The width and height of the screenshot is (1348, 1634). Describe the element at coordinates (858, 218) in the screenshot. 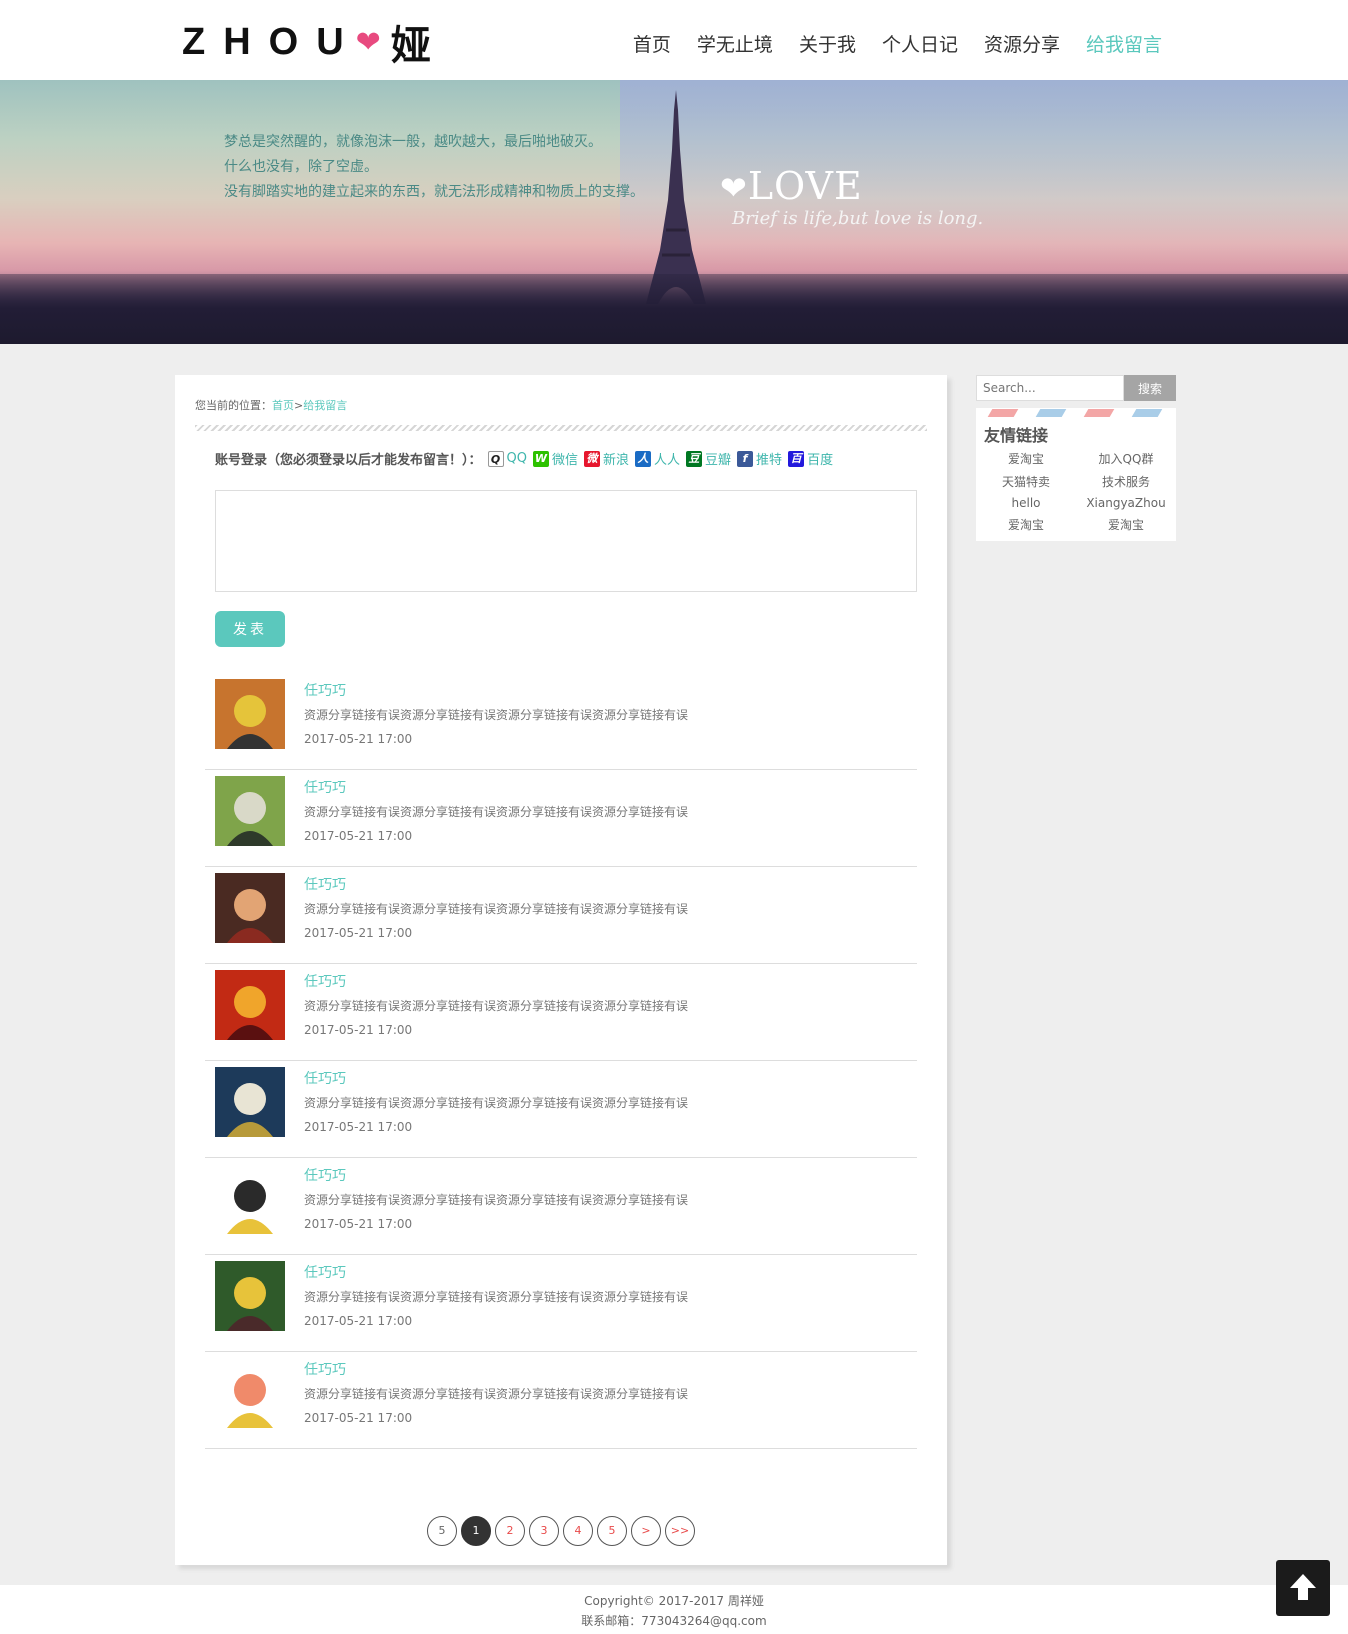

I see `love-subtitle: Brief is life,but love is long.` at that location.